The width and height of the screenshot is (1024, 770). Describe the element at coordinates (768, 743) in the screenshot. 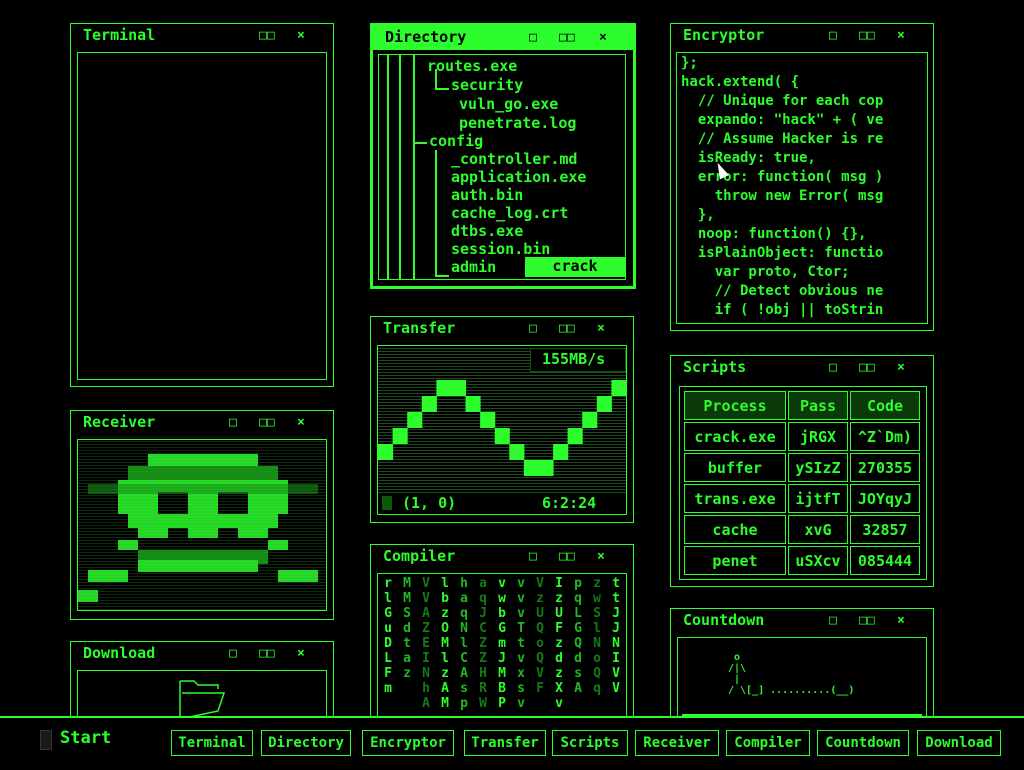

I see `taskbar-compiler: Compiler` at that location.